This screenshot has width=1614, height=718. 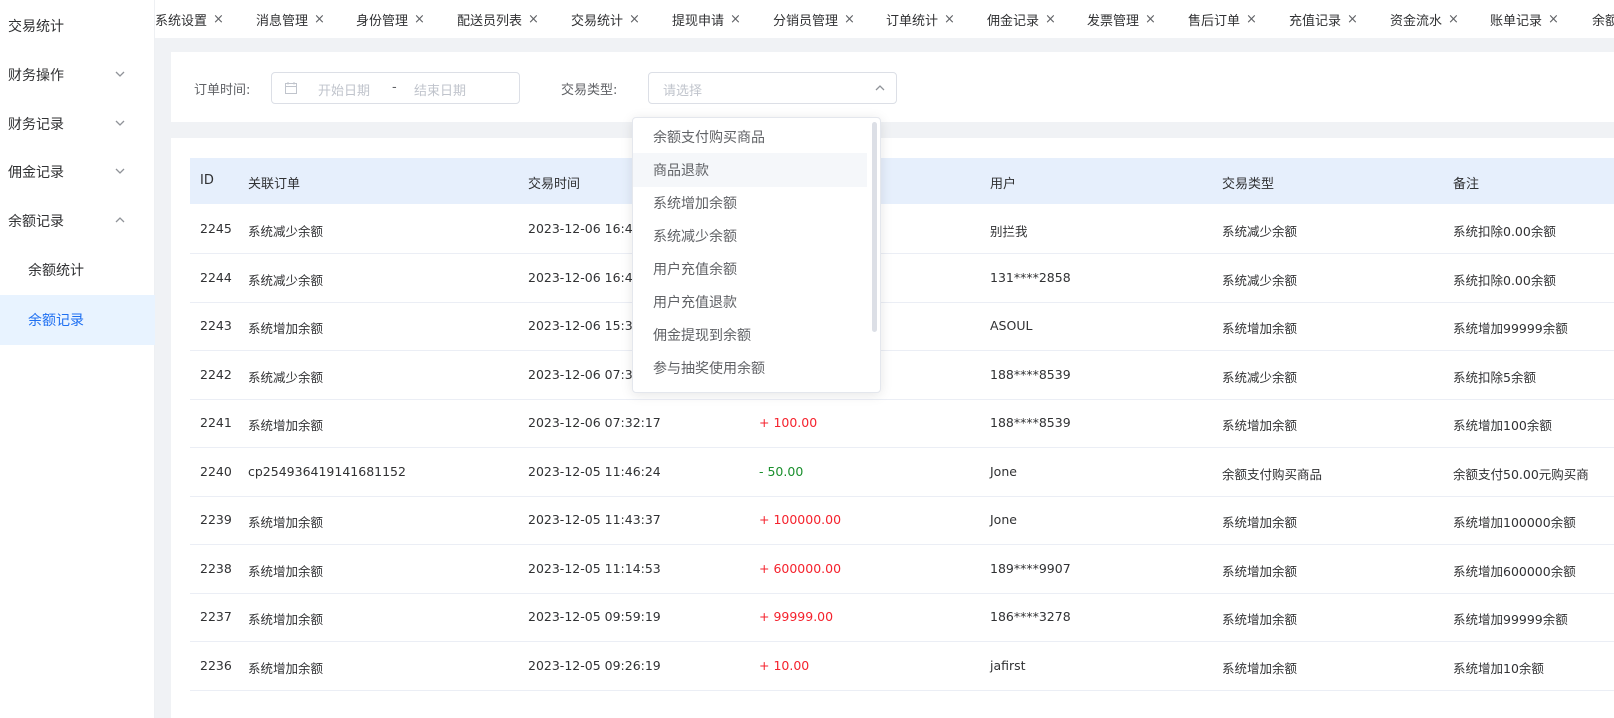 What do you see at coordinates (77, 270) in the screenshot?
I see `sidebar-item-balance-stats: 余额统计` at bounding box center [77, 270].